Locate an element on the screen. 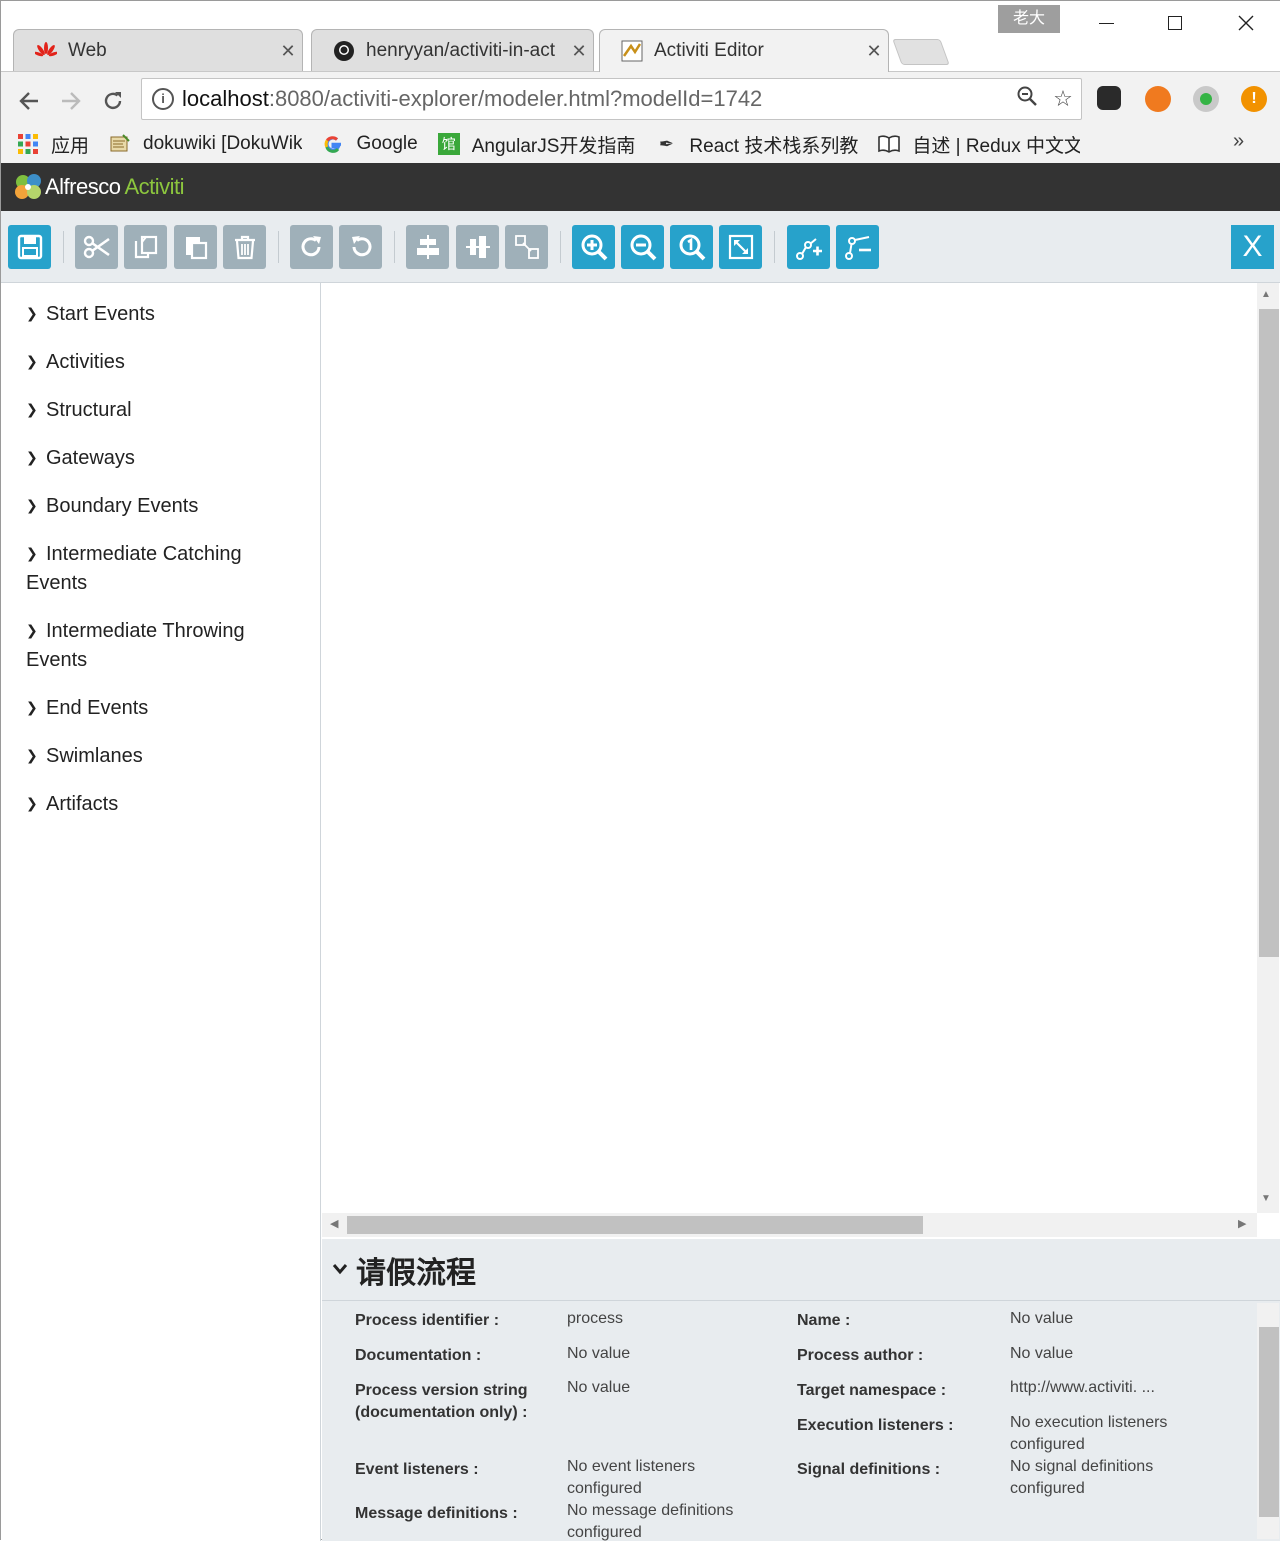 The width and height of the screenshot is (1280, 1544). scroll-down-icon: ▼ is located at coordinates (1266, 1198).